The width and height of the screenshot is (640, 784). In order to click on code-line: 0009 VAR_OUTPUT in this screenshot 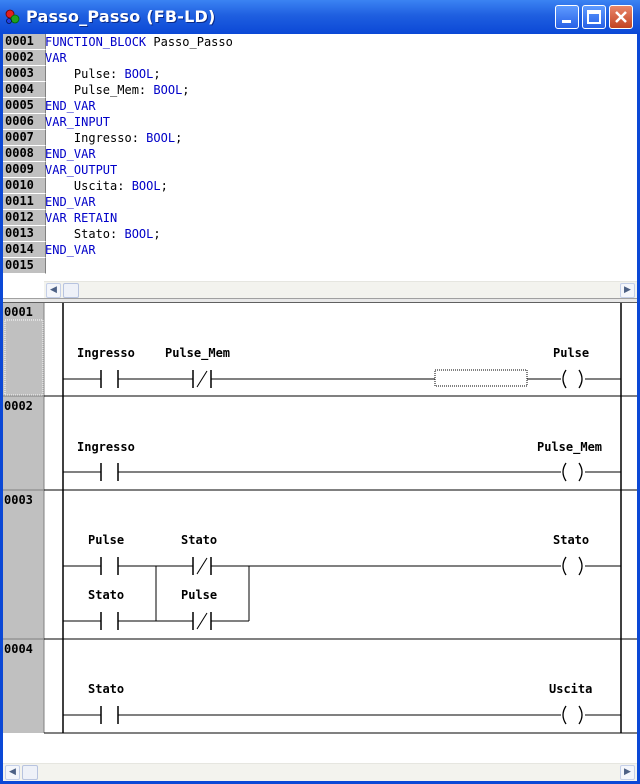, I will do `click(320, 170)`.